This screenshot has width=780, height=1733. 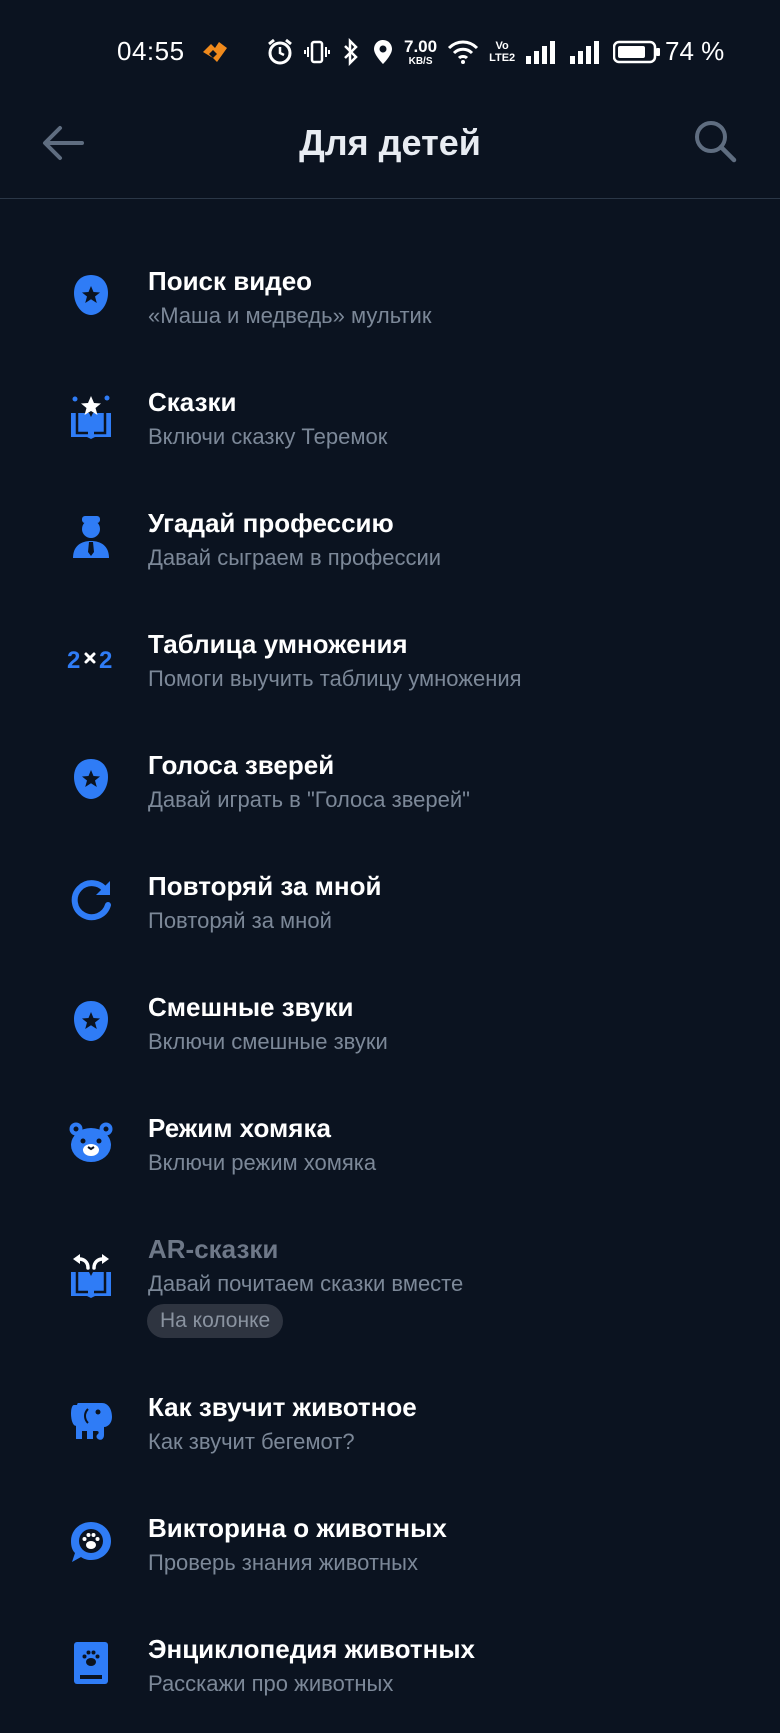 What do you see at coordinates (230, 281) in the screenshot?
I see `item-title: Поиск видео` at bounding box center [230, 281].